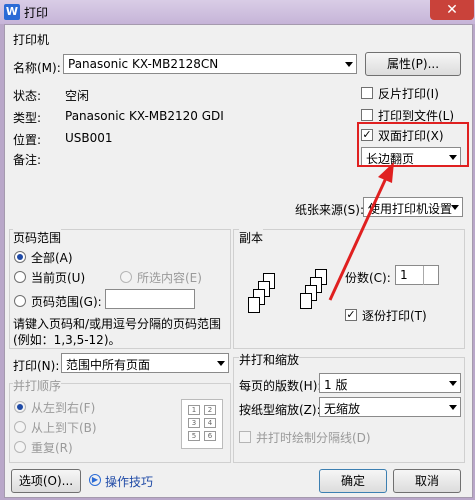 The height and width of the screenshot is (500, 475). What do you see at coordinates (358, 239) in the screenshot?
I see `arrow-line` at bounding box center [358, 239].